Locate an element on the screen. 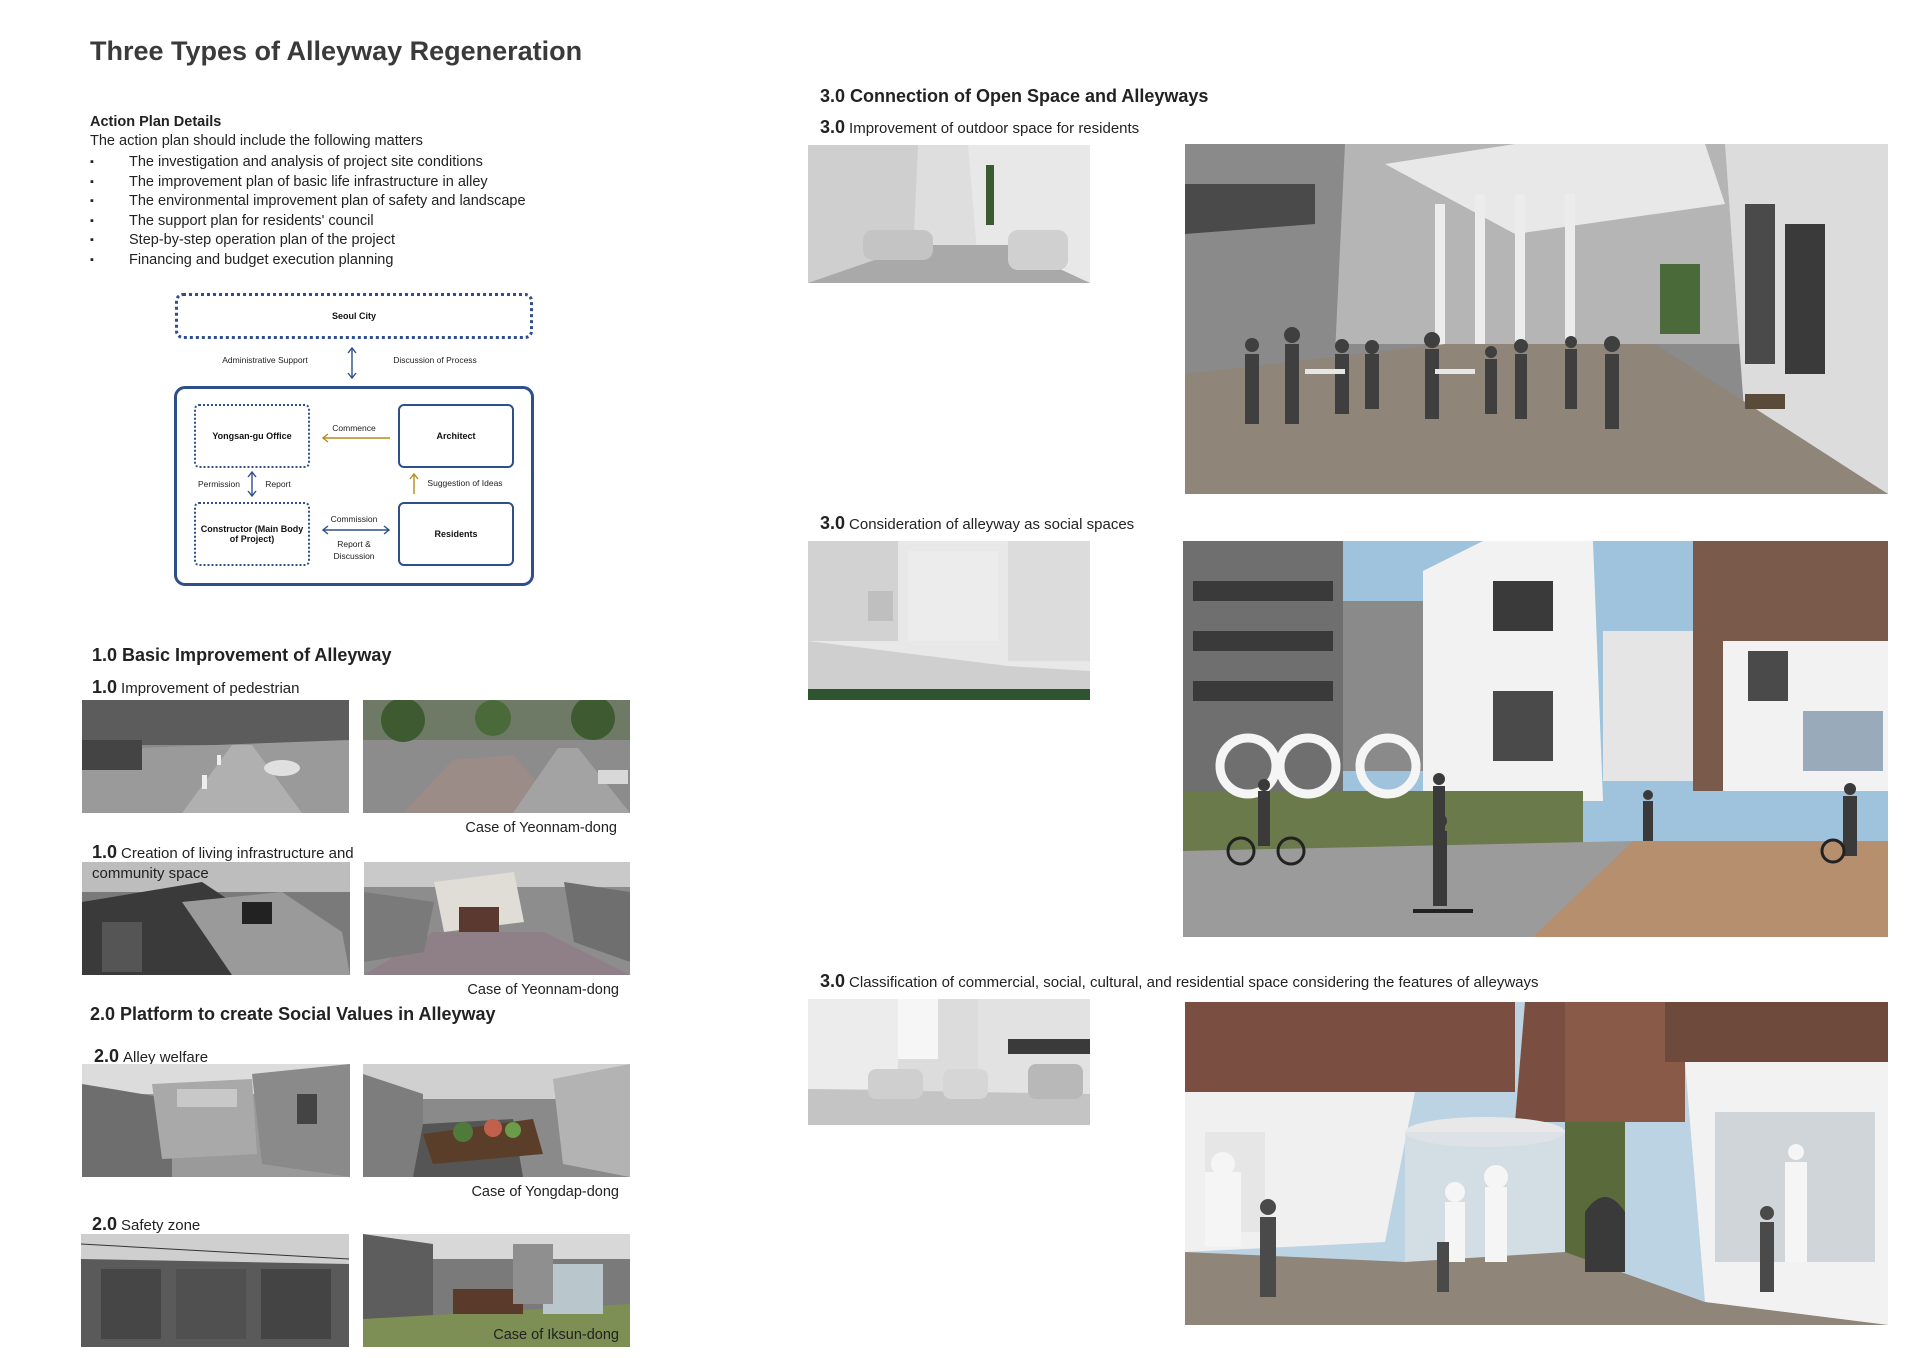 The width and height of the screenshot is (1920, 1358). commence-label: Commence is located at coordinates (354, 428).